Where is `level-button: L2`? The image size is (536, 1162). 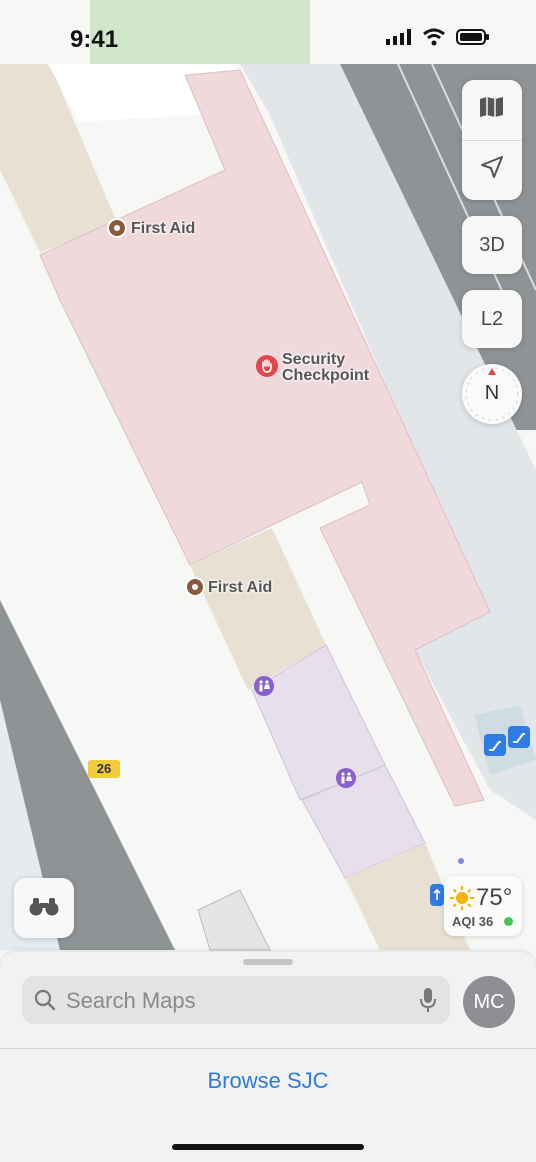 level-button: L2 is located at coordinates (492, 319).